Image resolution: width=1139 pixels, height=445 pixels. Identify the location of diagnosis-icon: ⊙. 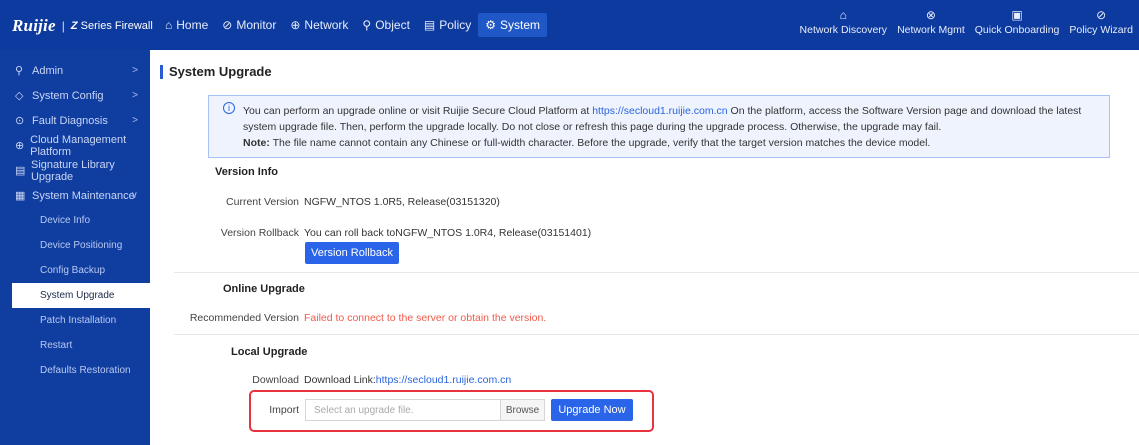
(20, 121).